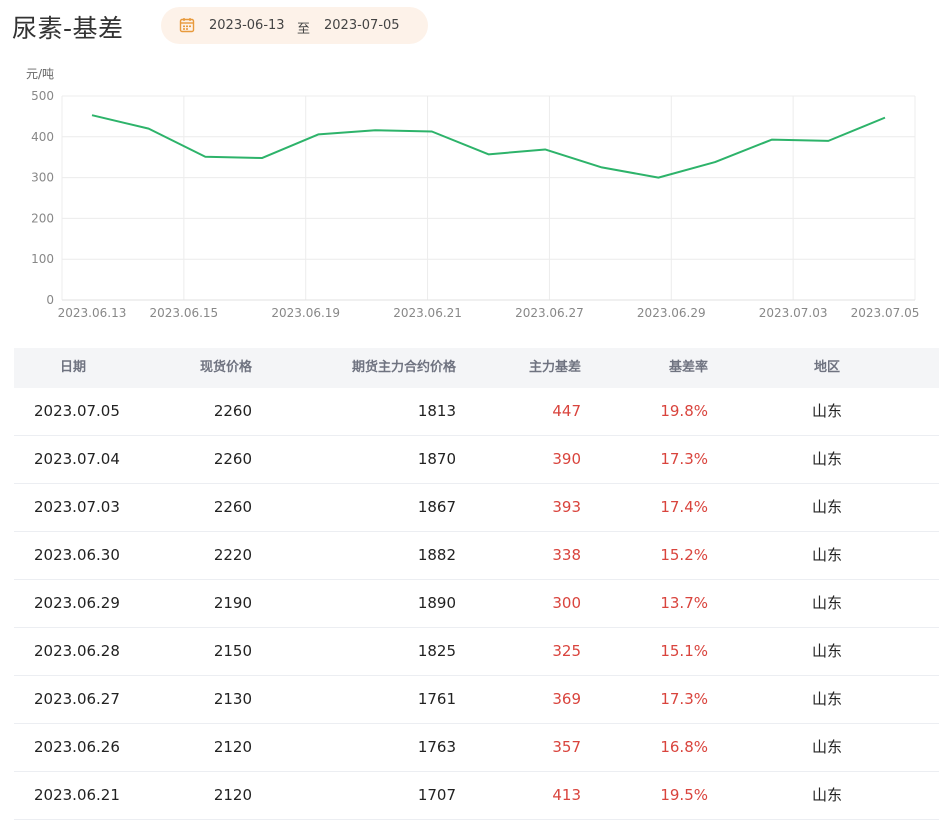 Image resolution: width=947 pixels, height=820 pixels. What do you see at coordinates (566, 699) in the screenshot?
I see `cell-main-basis: 369` at bounding box center [566, 699].